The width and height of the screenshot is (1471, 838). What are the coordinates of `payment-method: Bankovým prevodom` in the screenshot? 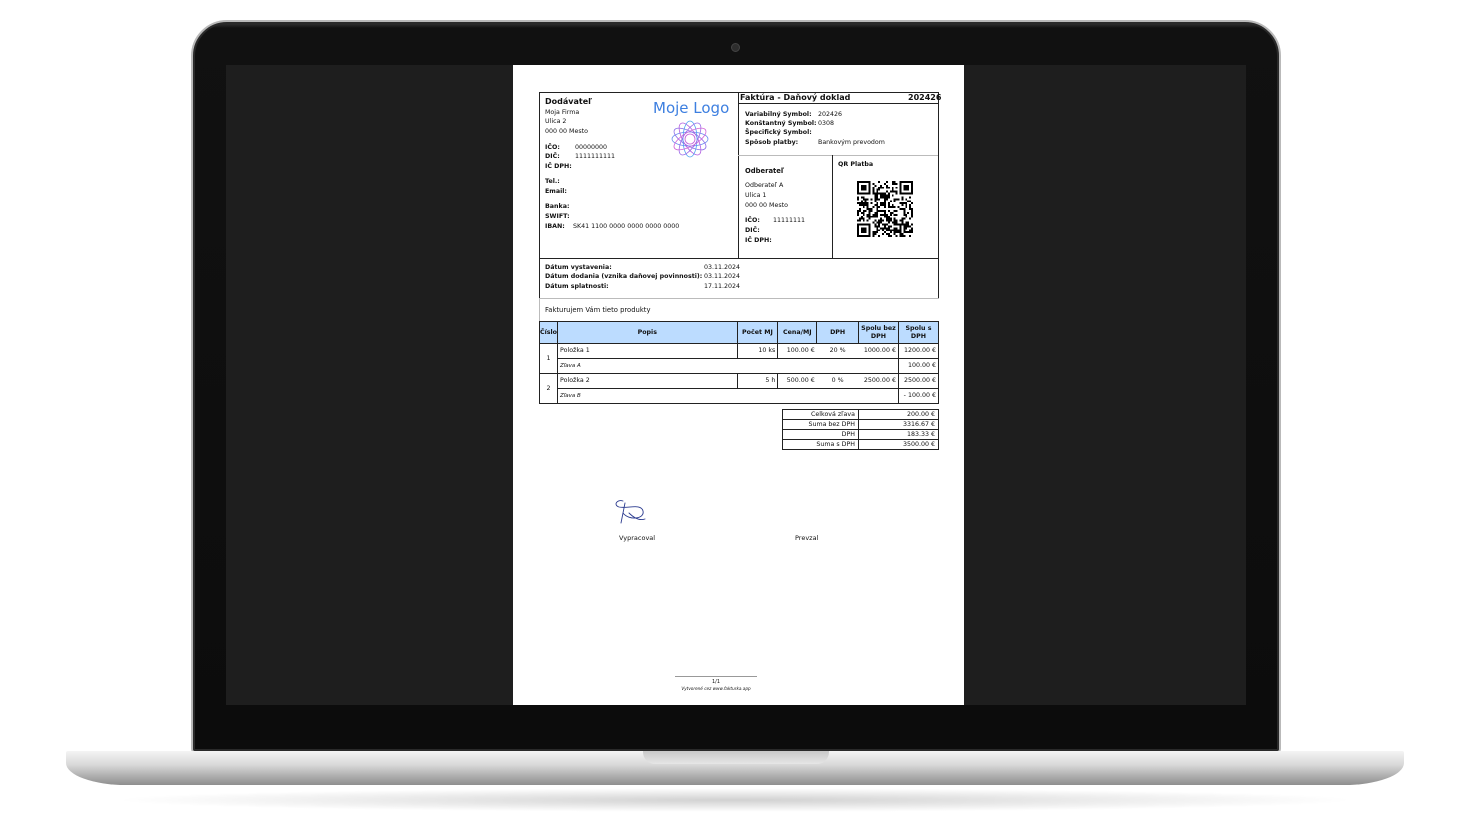 It's located at (851, 142).